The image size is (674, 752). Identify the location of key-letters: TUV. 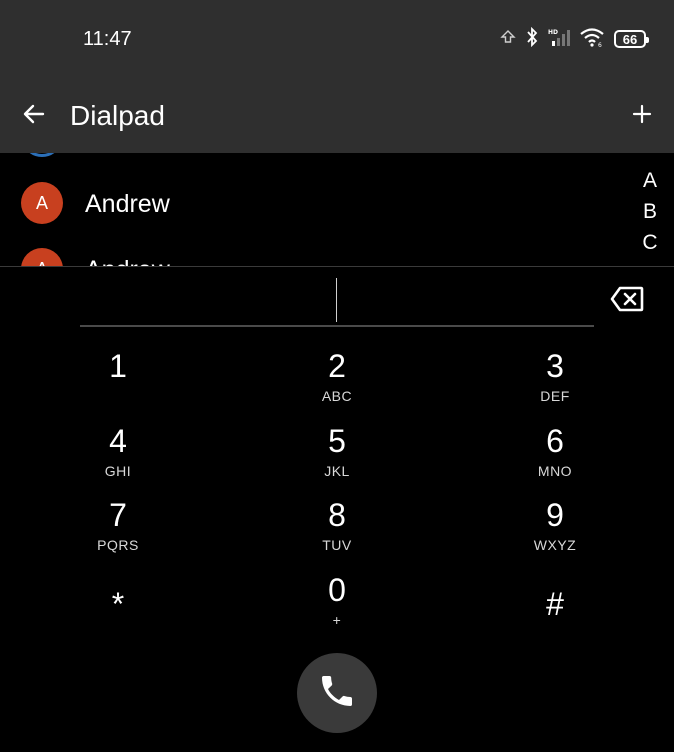
(337, 545).